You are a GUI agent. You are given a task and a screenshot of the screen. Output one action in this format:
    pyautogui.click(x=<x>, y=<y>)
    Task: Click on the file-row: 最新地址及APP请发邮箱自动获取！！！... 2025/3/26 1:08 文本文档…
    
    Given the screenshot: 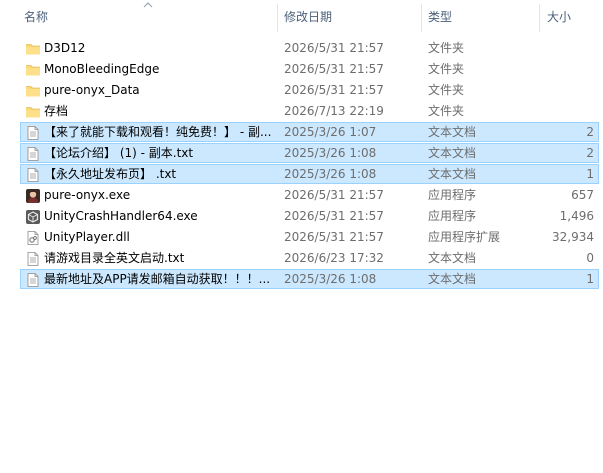 What is the action you would take?
    pyautogui.click(x=309, y=279)
    